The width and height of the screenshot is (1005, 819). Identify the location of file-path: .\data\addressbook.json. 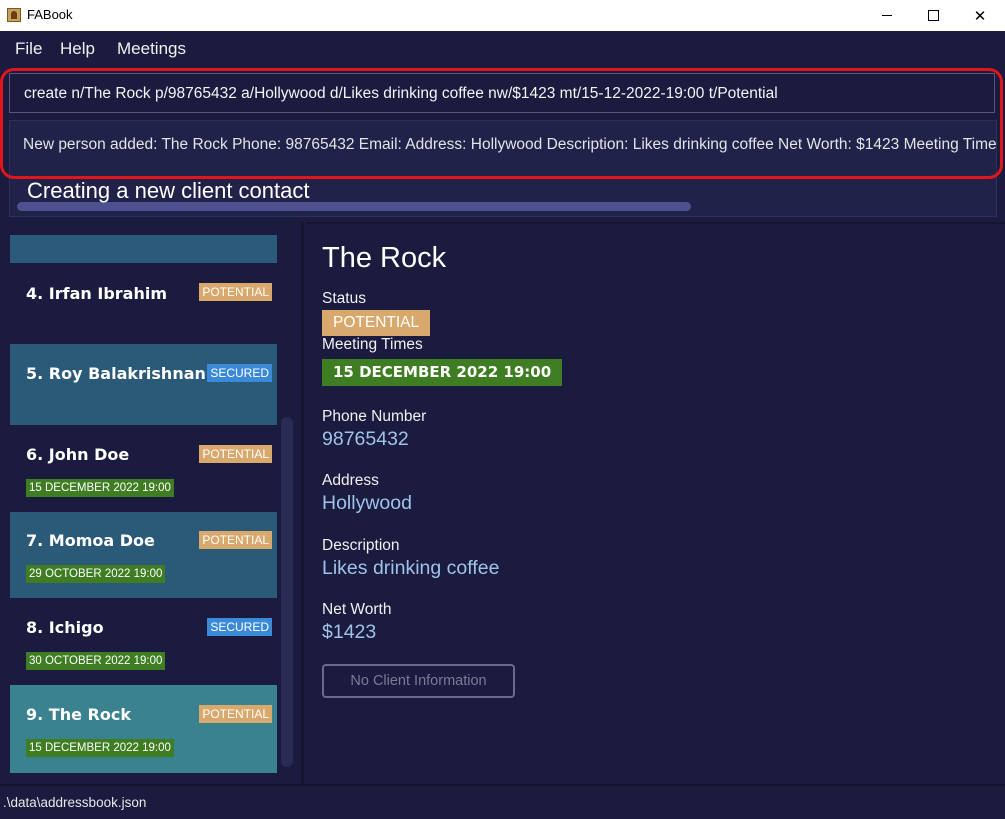
(75, 802).